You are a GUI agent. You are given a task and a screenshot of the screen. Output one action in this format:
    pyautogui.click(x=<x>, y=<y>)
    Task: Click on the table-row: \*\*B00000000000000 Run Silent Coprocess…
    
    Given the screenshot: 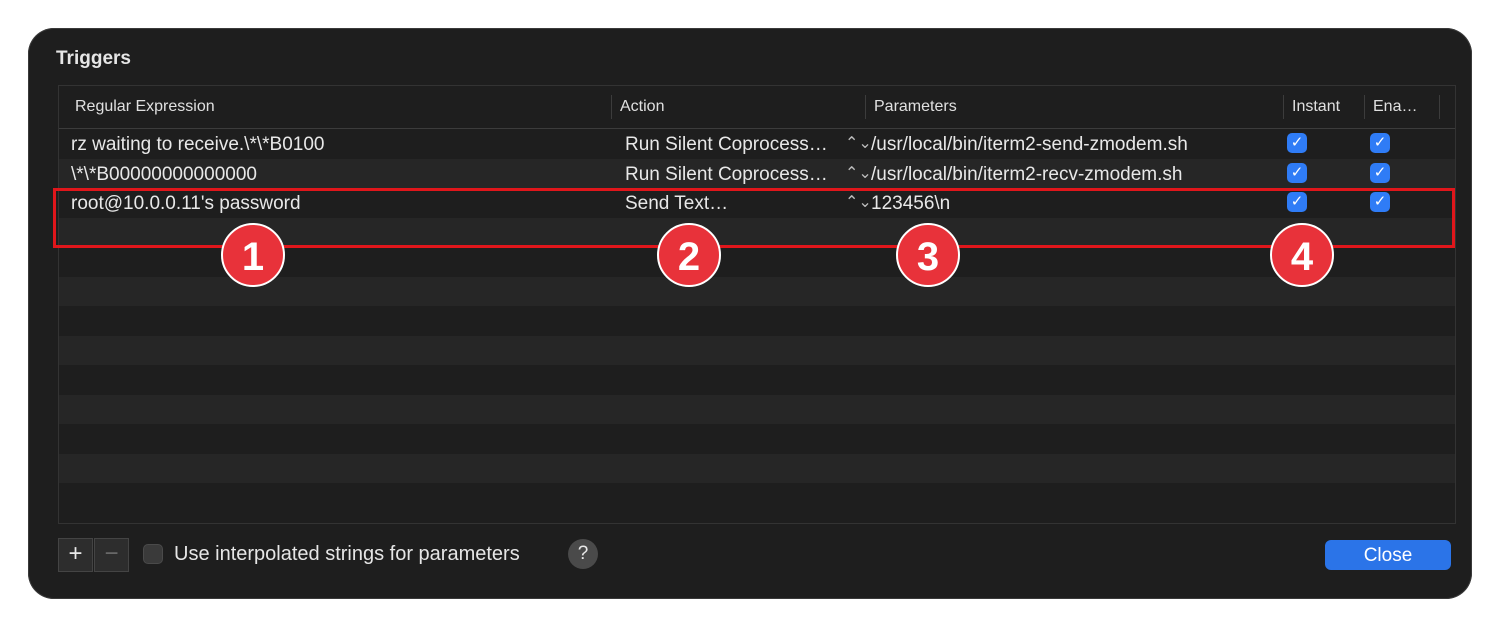 What is the action you would take?
    pyautogui.click(x=757, y=173)
    